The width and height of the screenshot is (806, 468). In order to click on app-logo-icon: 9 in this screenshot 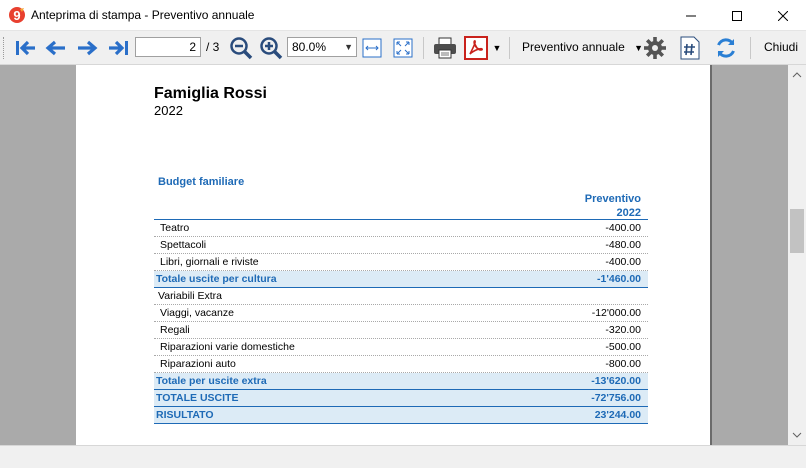, I will do `click(17, 15)`.